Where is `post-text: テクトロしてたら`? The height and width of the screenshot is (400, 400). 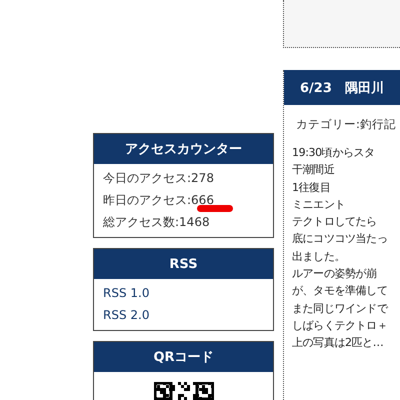 post-text: テクトロしてたら is located at coordinates (335, 222).